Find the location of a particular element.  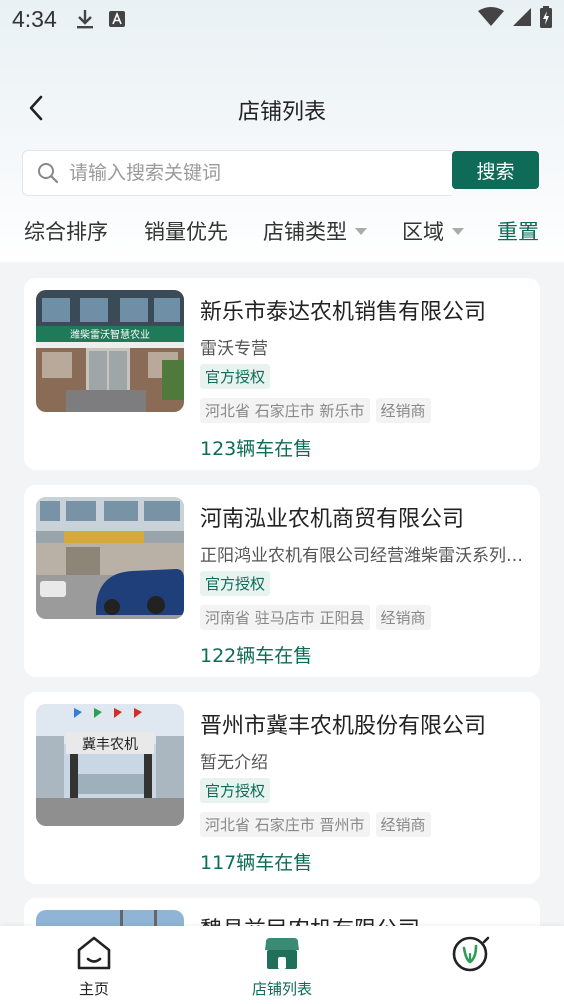

nav-home-label: 主页 is located at coordinates (93, 989).